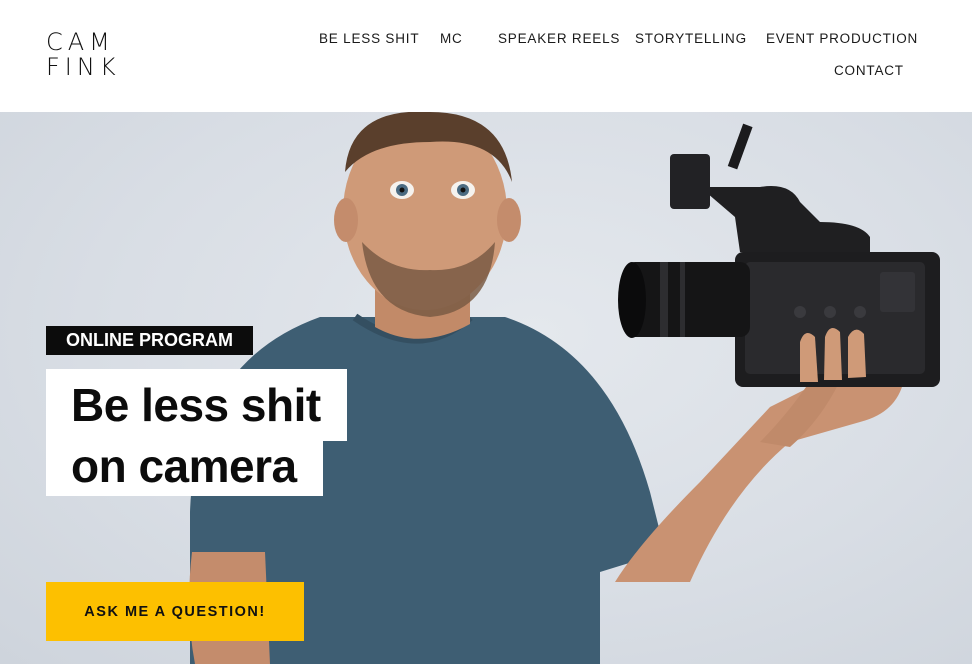  Describe the element at coordinates (869, 70) in the screenshot. I see `nav-item-contact: CONTACT` at that location.